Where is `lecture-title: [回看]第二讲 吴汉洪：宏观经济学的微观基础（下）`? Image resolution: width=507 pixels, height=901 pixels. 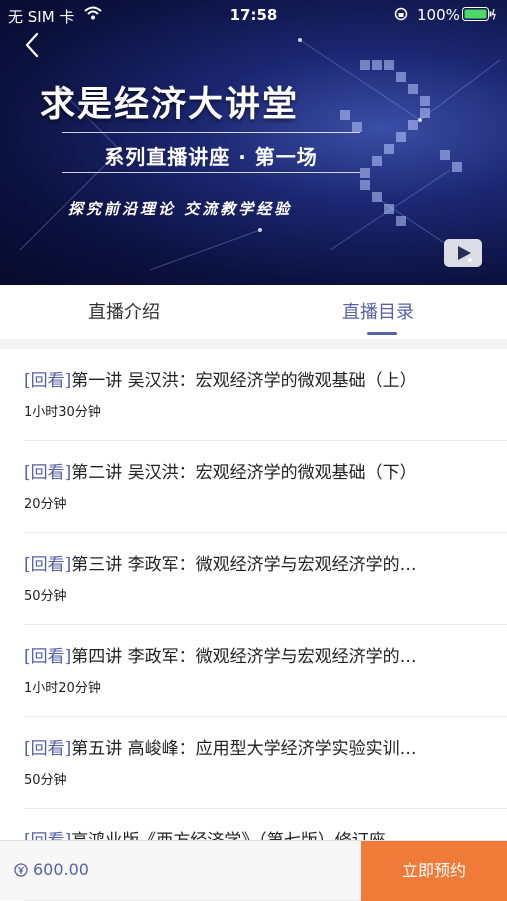
lecture-title: [回看]第二讲 吴汉洪：宏观经济学的微观基础（下） is located at coordinates (261, 470).